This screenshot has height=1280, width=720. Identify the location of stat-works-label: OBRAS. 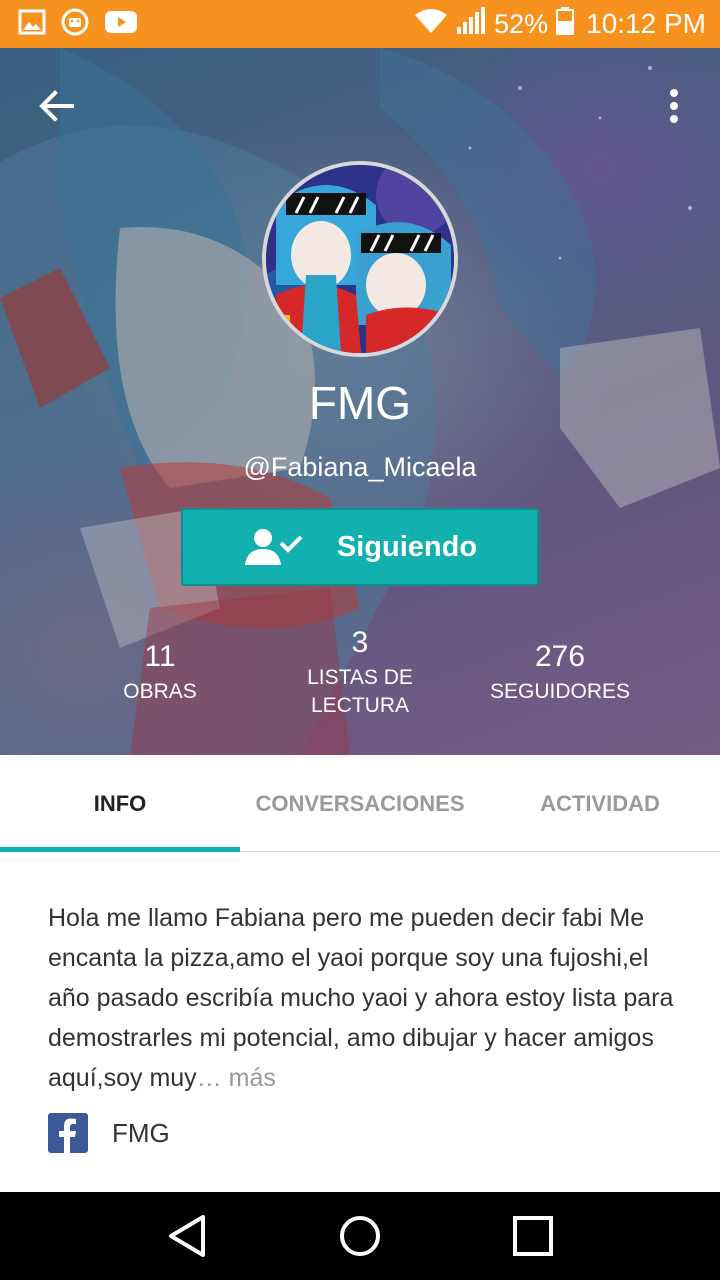
(160, 691).